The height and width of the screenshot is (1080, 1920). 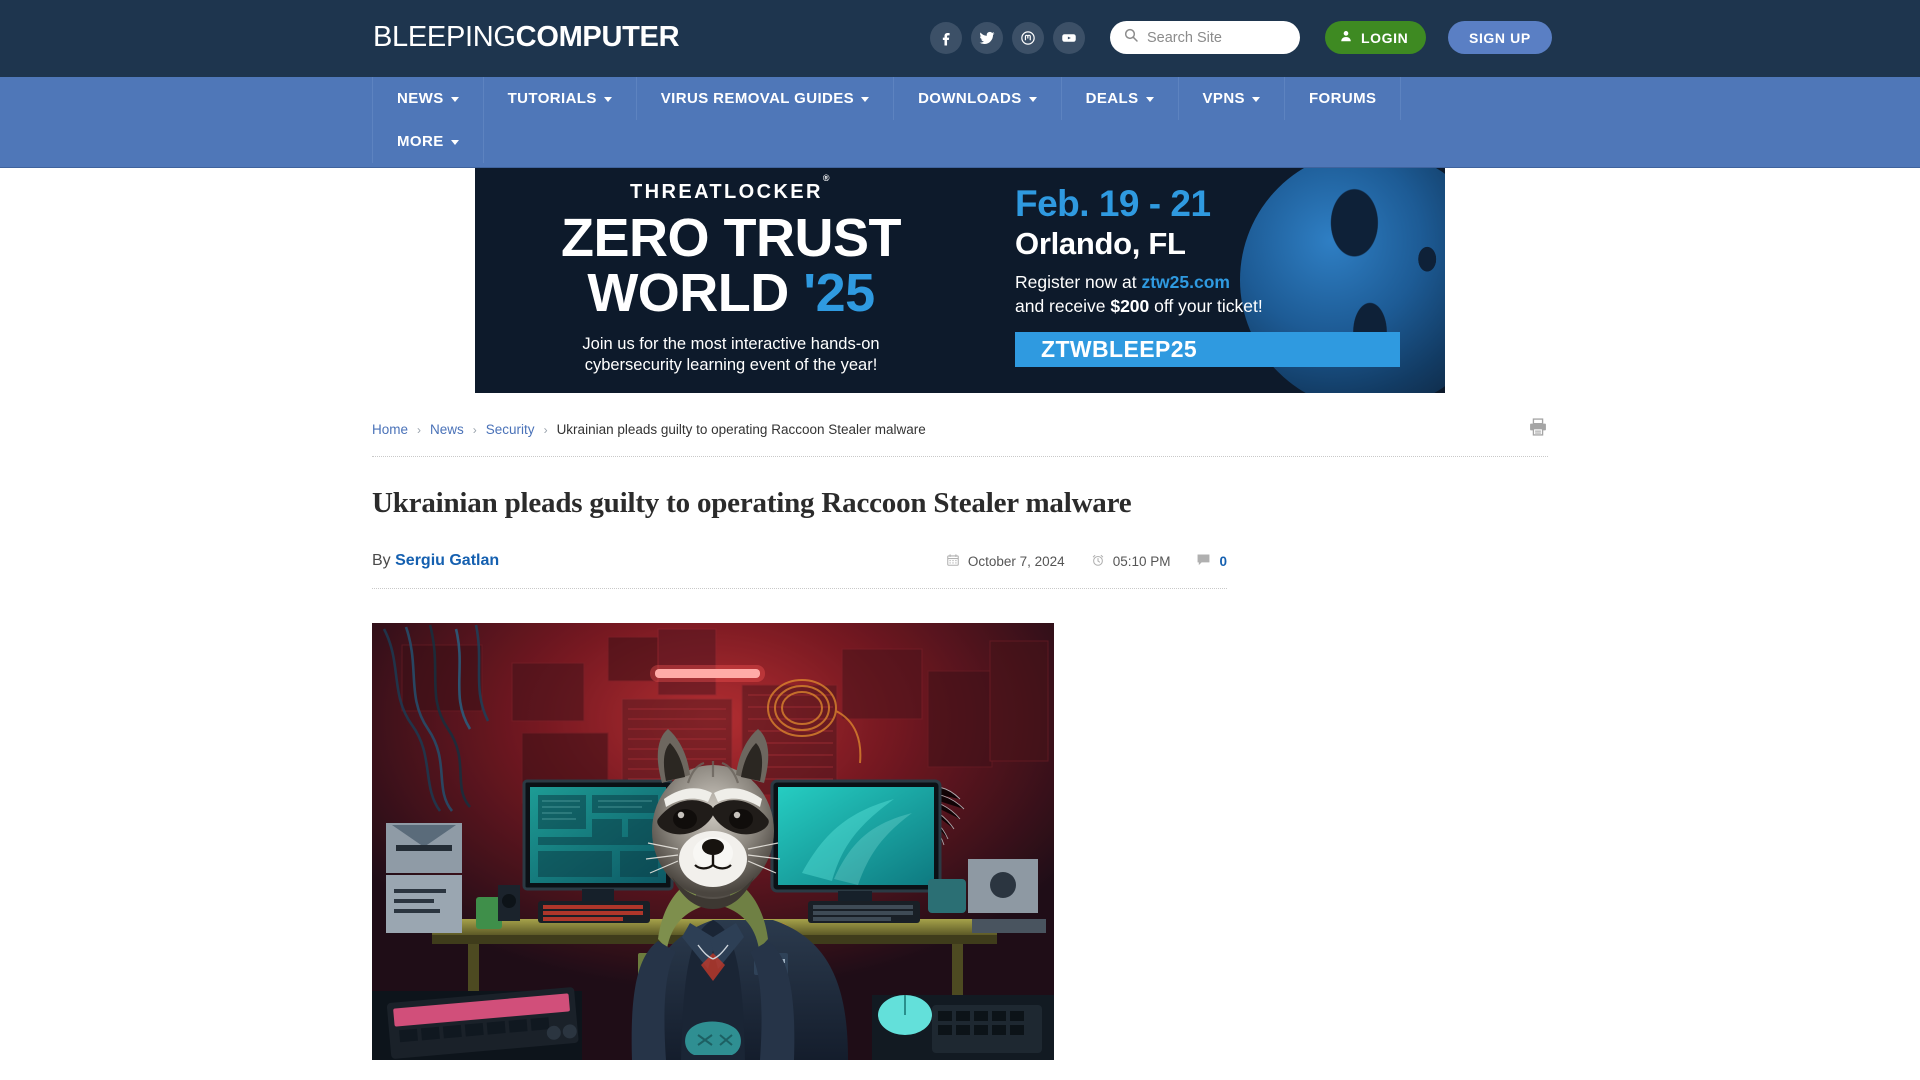 I want to click on site-header: BLEEPINGCOMPUTER LOGIN SIGN UP, so click(x=960, y=38).